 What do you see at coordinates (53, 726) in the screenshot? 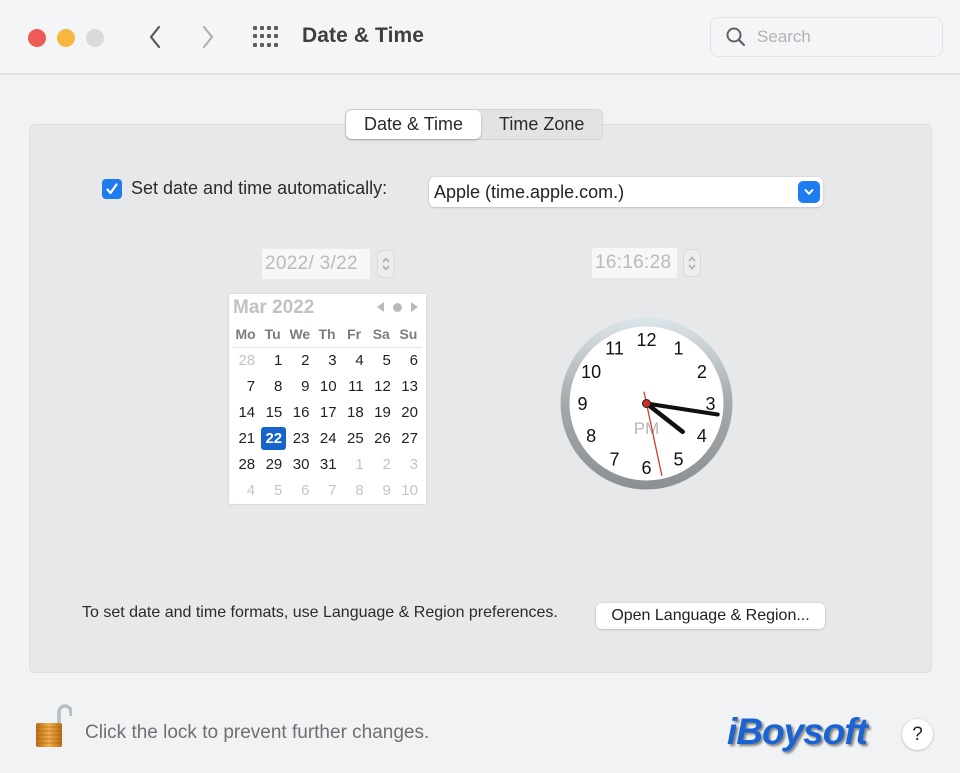
I see `unlocked-padlock-icon` at bounding box center [53, 726].